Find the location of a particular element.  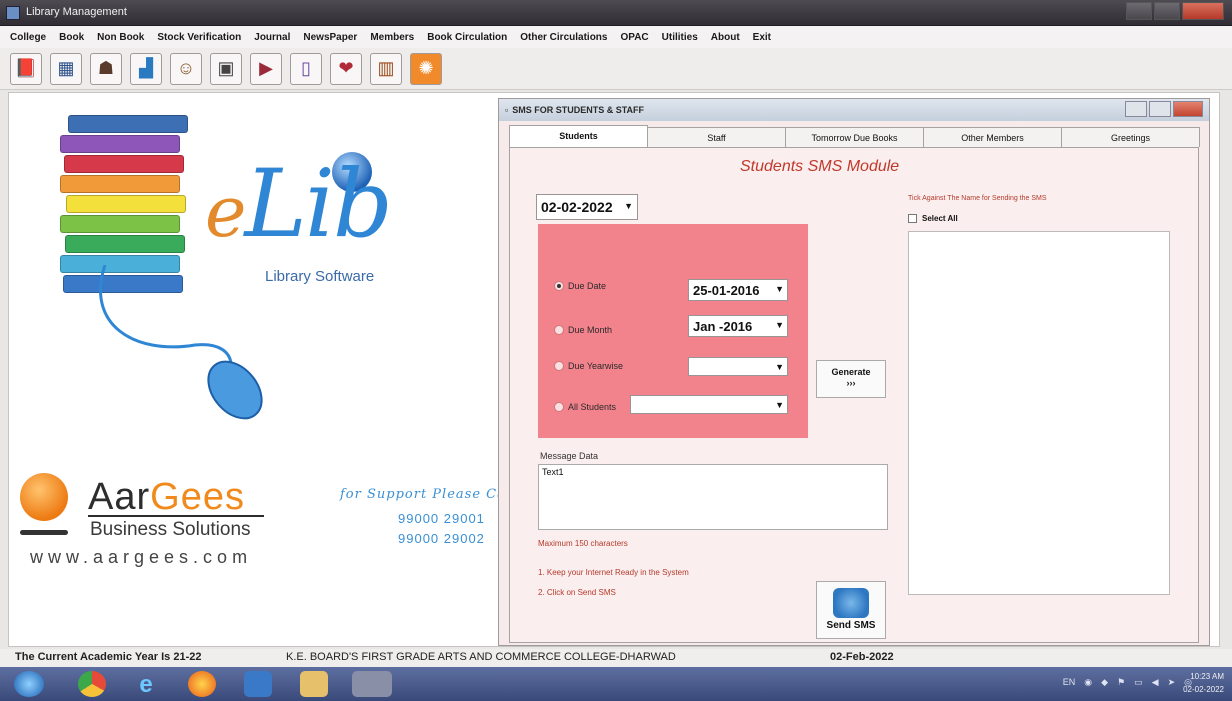

menu-book-circulation: Book Circulation is located at coordinates (467, 37).